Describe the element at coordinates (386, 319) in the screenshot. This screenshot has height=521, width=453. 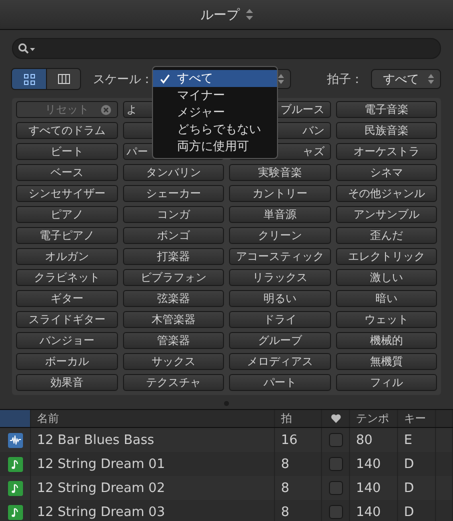
I see `keyword-button: ウェット` at that location.